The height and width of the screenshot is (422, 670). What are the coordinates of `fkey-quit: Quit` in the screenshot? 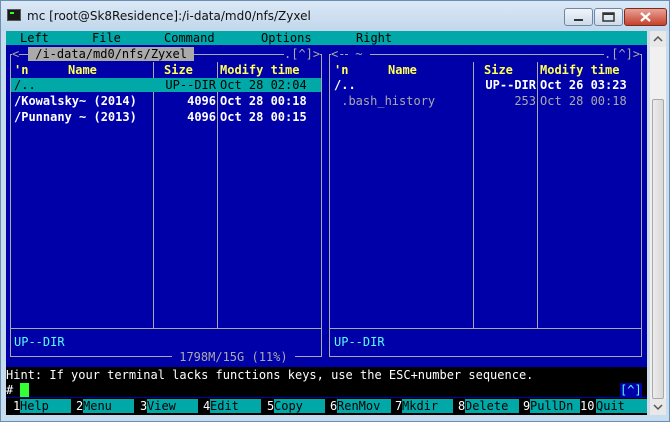 It's located at (621, 406).